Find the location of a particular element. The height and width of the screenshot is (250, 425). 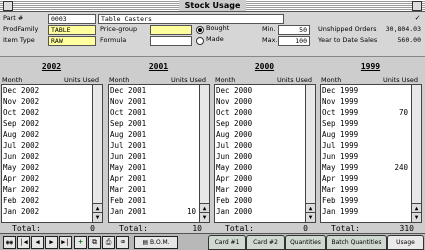

list-item: Mar 2002 is located at coordinates (52, 189).